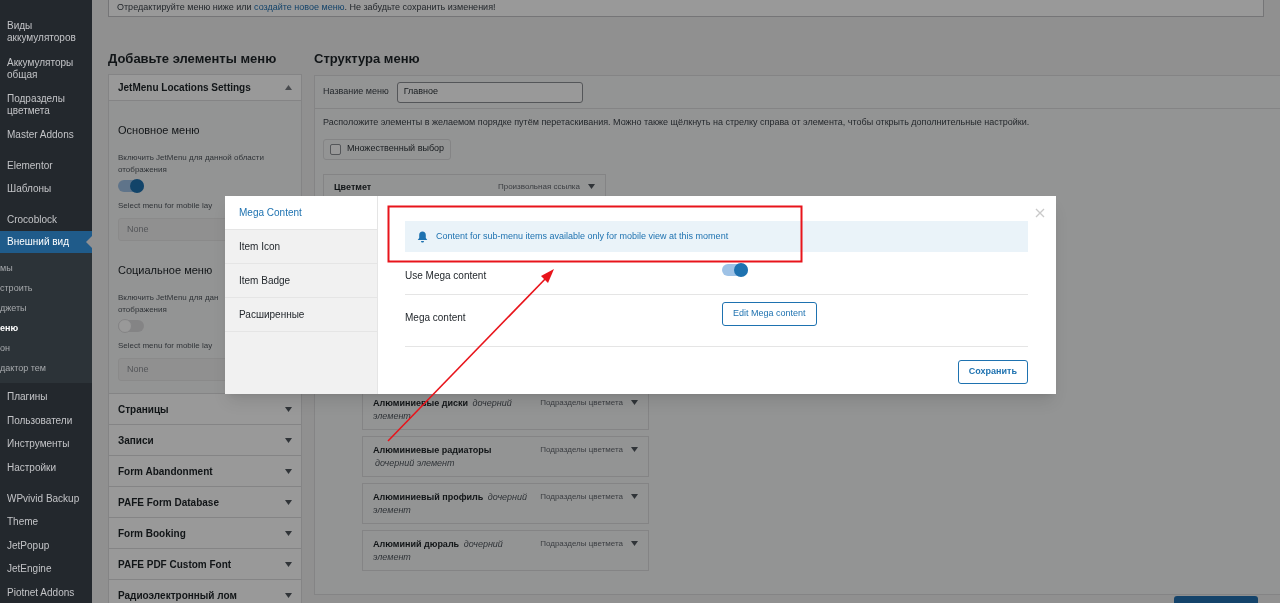 This screenshot has height=603, width=1280. Describe the element at coordinates (301, 315) in the screenshot. I see `modal-tab: Расширенные` at that location.